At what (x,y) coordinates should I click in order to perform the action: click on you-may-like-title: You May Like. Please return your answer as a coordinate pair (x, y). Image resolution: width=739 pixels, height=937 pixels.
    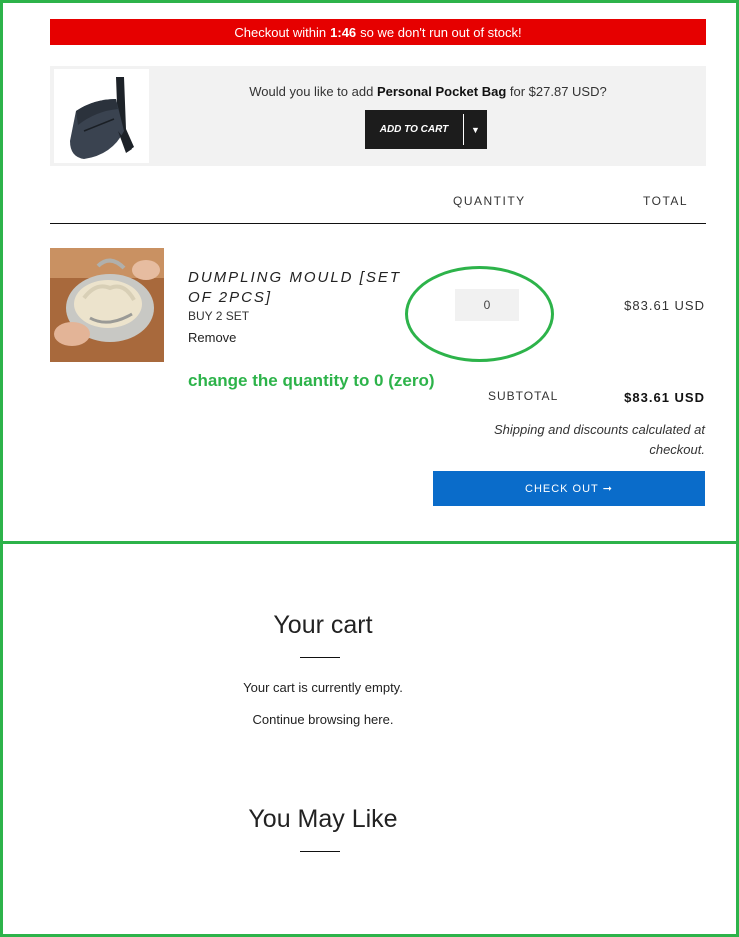
    Looking at the image, I should click on (323, 819).